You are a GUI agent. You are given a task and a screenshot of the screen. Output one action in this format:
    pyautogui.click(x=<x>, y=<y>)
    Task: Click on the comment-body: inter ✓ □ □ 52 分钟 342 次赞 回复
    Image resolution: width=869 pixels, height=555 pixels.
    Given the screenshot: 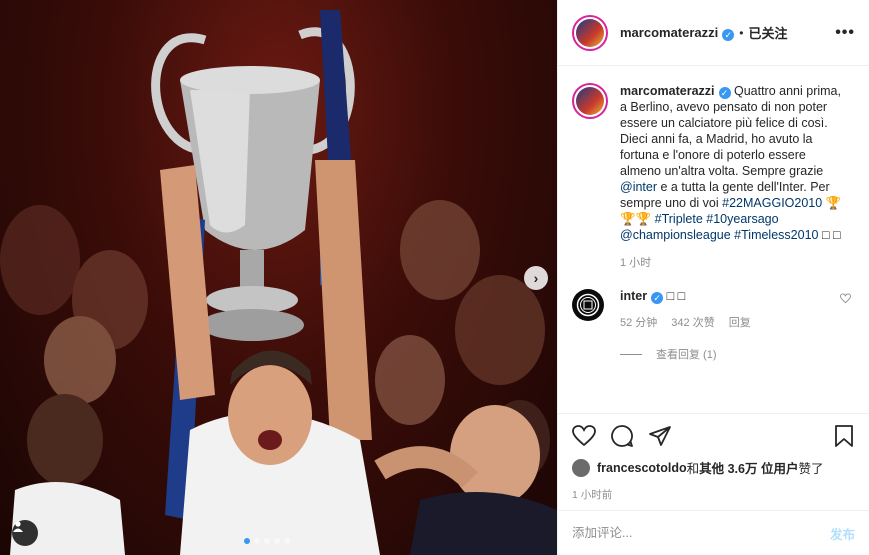 What is the action you would take?
    pyautogui.click(x=725, y=309)
    